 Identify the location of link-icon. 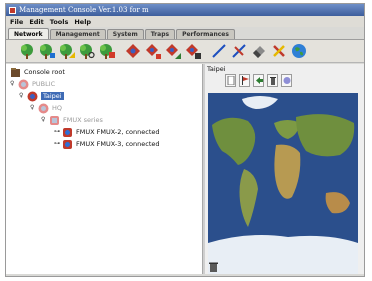
(218, 51).